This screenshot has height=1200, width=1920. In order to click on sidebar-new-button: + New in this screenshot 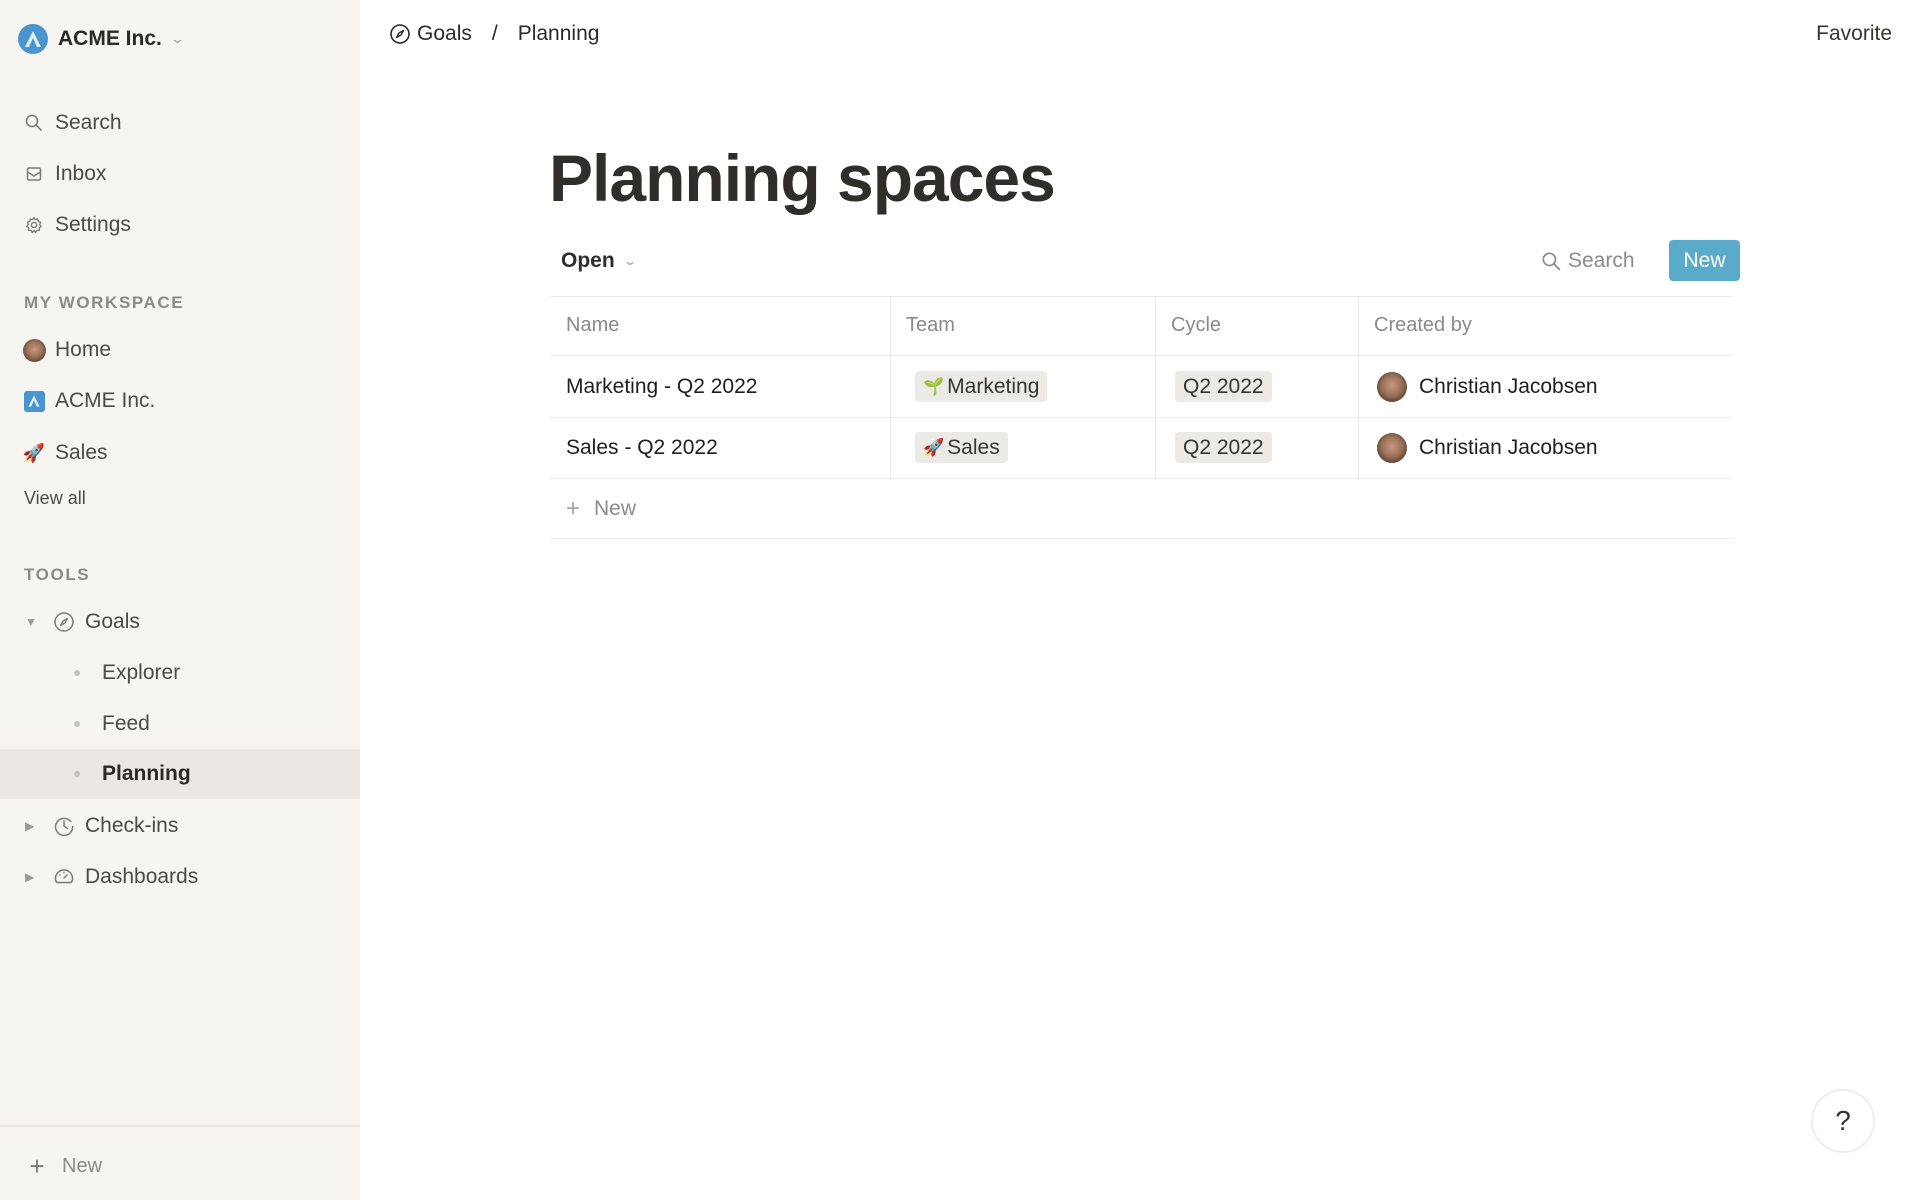, I will do `click(64, 1166)`.